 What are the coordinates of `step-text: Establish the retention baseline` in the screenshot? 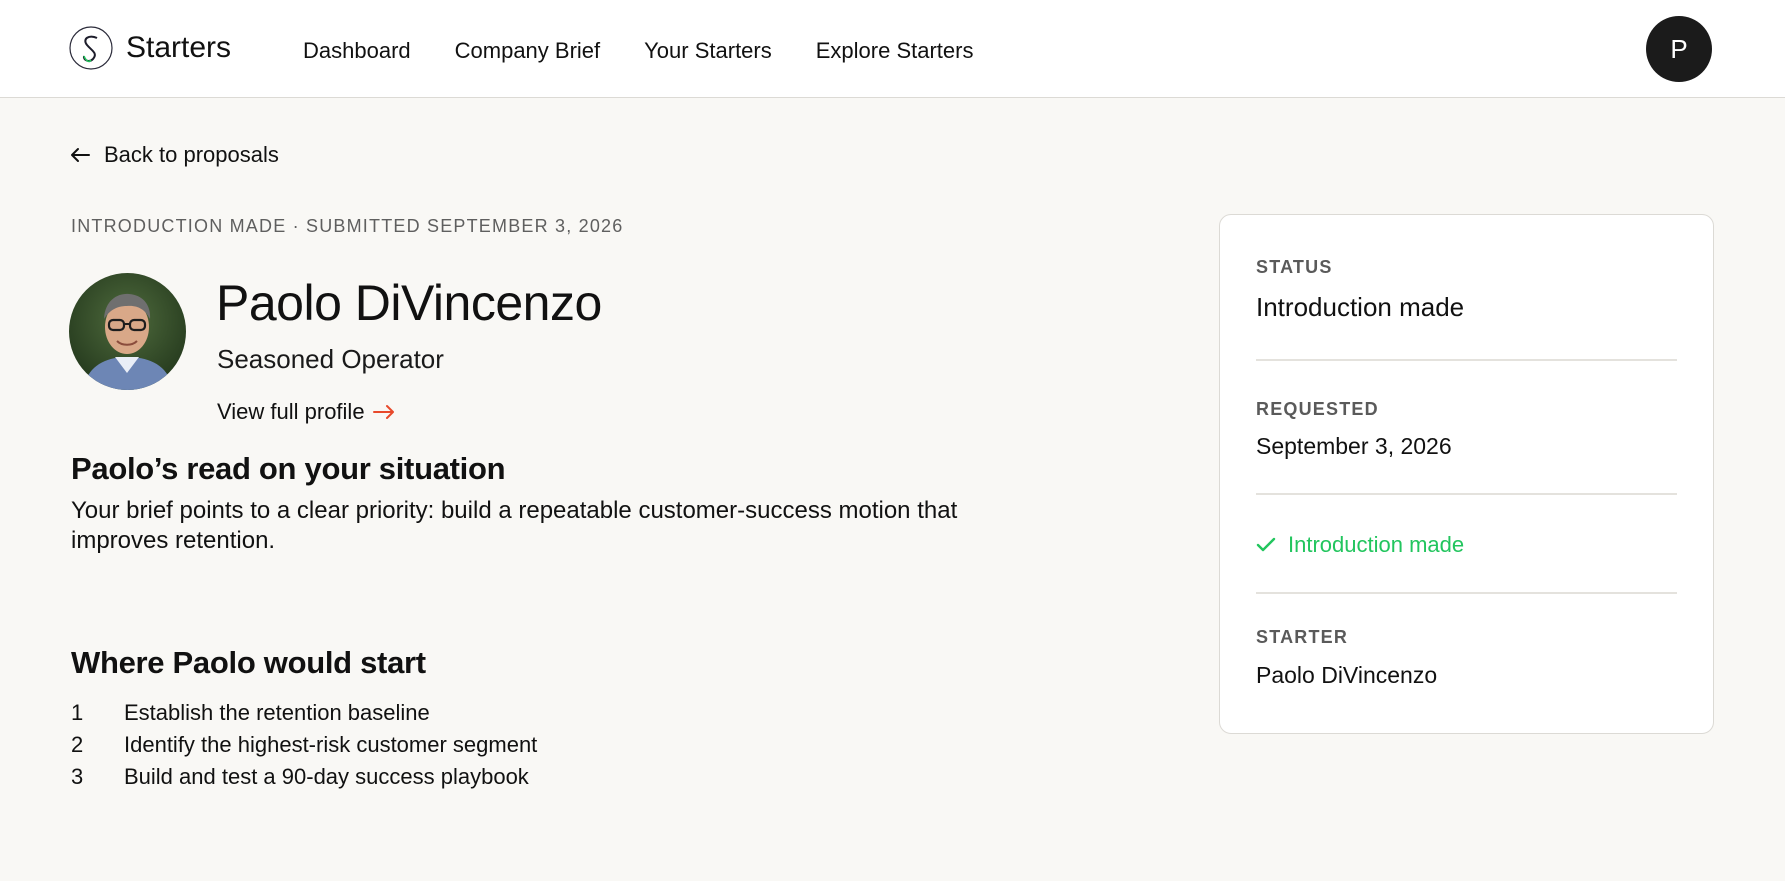 It's located at (277, 712).